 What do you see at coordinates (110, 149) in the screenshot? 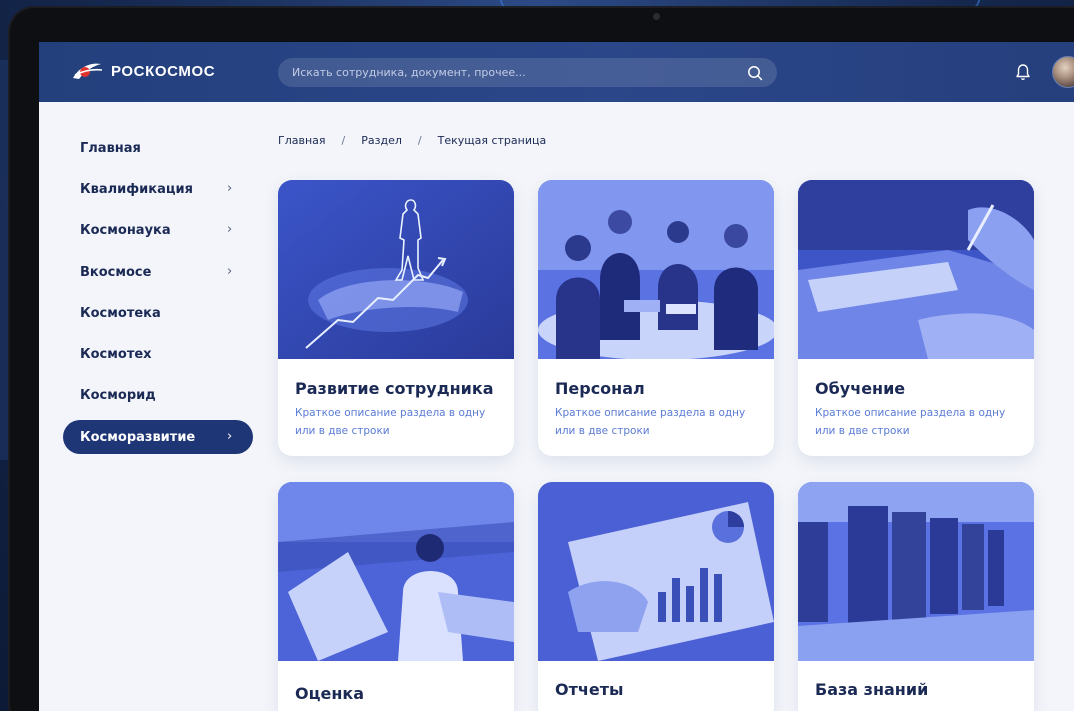
I see `sidebar-item-label: Главная` at bounding box center [110, 149].